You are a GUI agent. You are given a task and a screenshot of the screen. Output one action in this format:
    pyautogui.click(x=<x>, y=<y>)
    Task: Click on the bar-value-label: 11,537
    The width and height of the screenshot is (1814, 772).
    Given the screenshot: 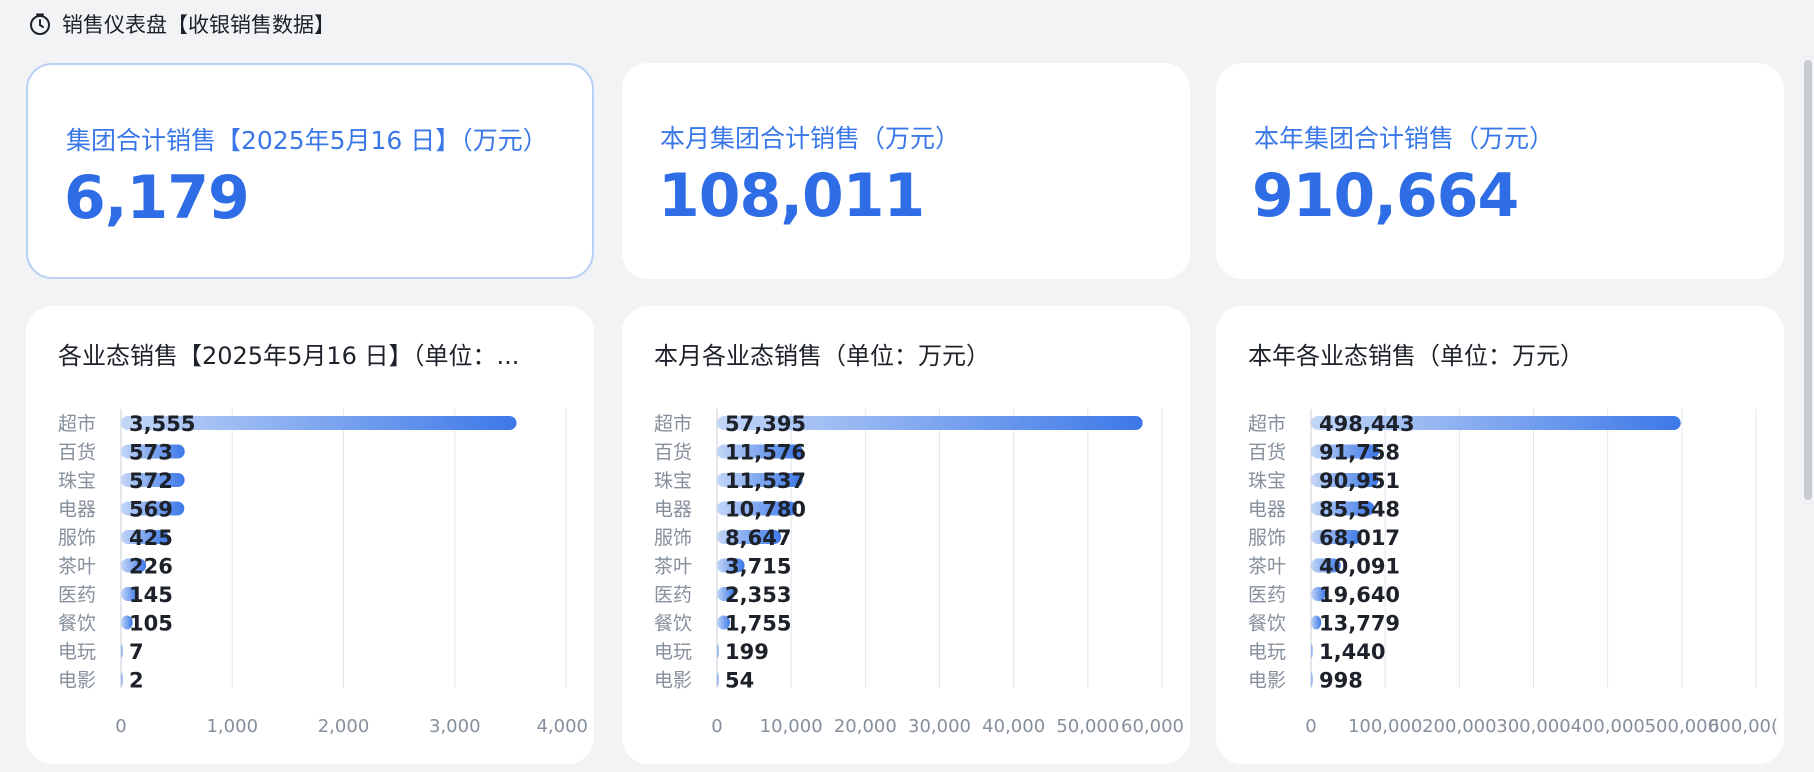 What is the action you would take?
    pyautogui.click(x=765, y=481)
    